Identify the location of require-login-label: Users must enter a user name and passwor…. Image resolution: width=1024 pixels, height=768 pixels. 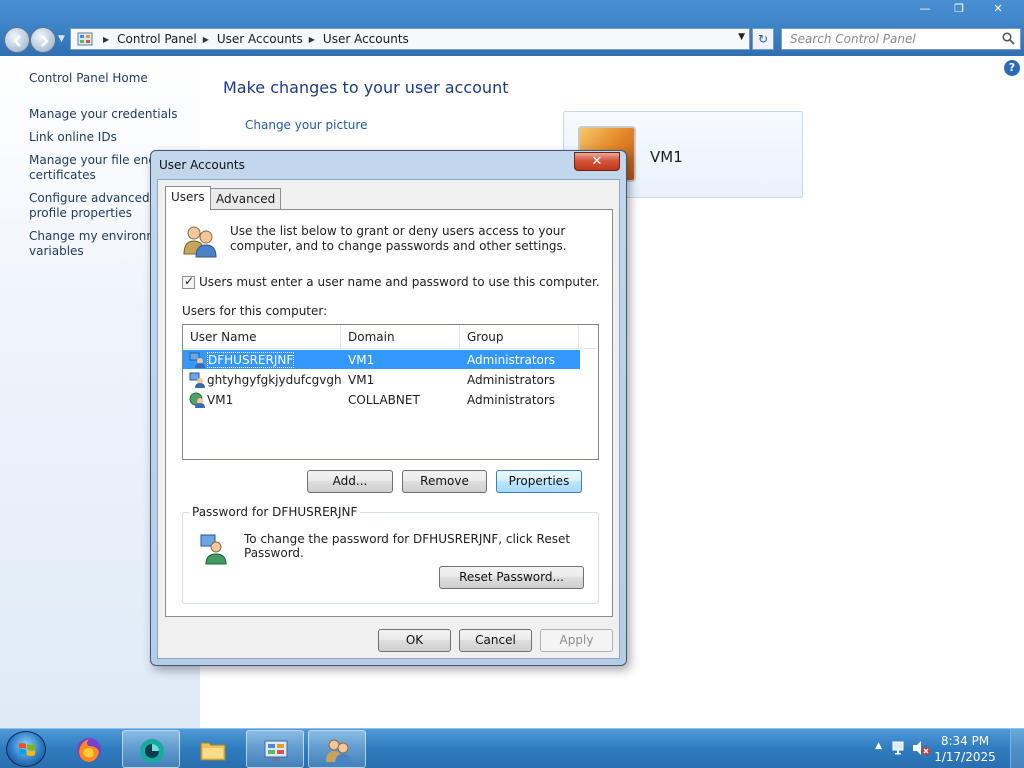
(399, 282).